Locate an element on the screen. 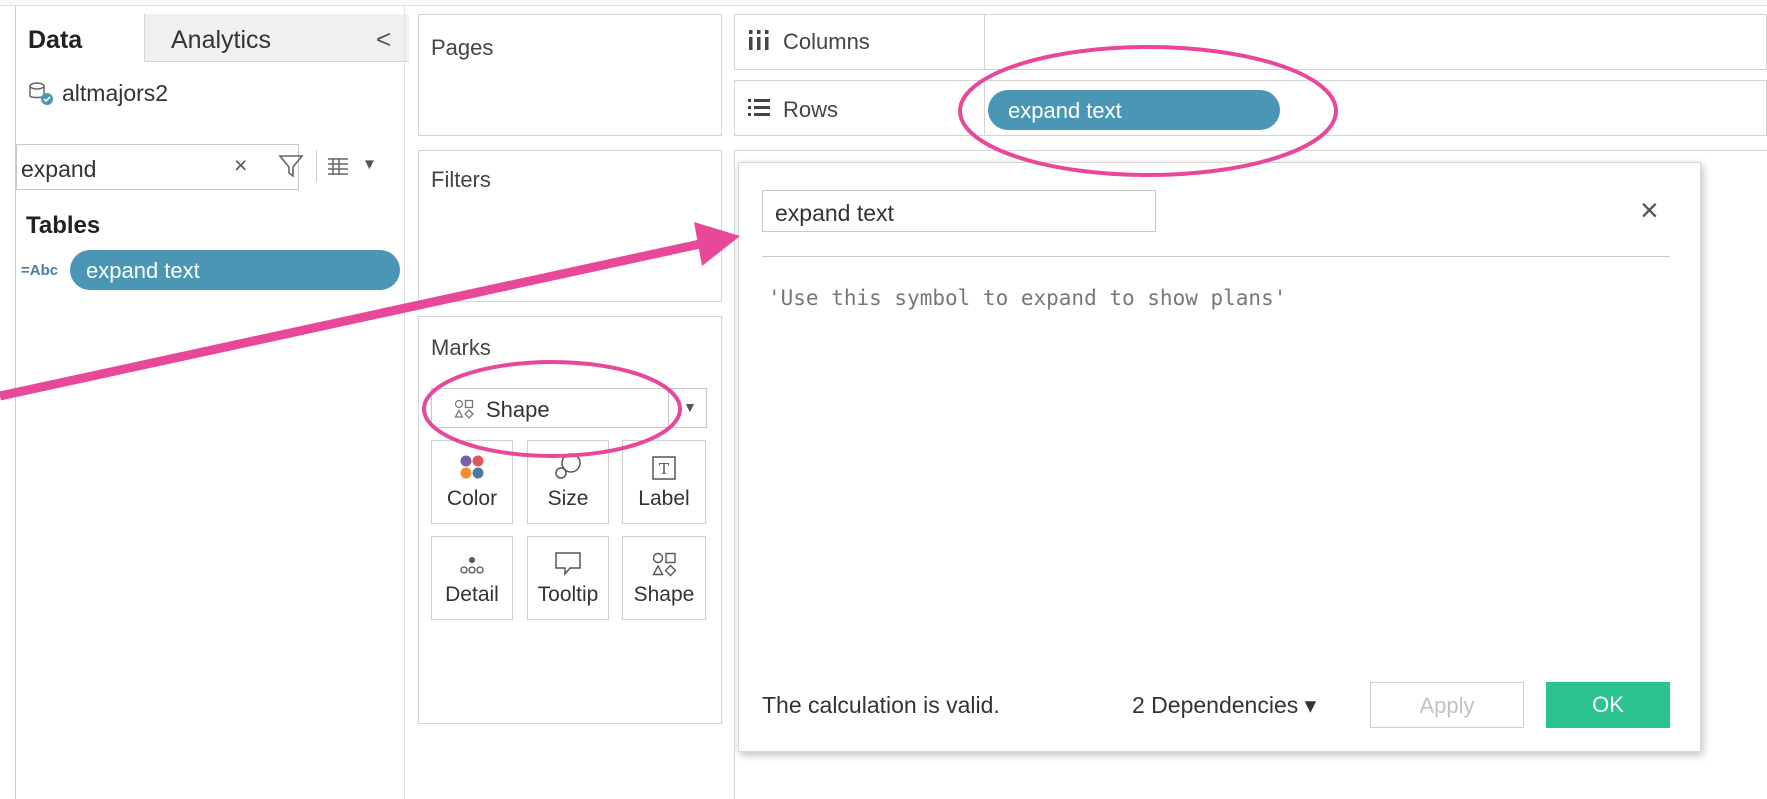  datasource-name: altmajors2 is located at coordinates (115, 93).